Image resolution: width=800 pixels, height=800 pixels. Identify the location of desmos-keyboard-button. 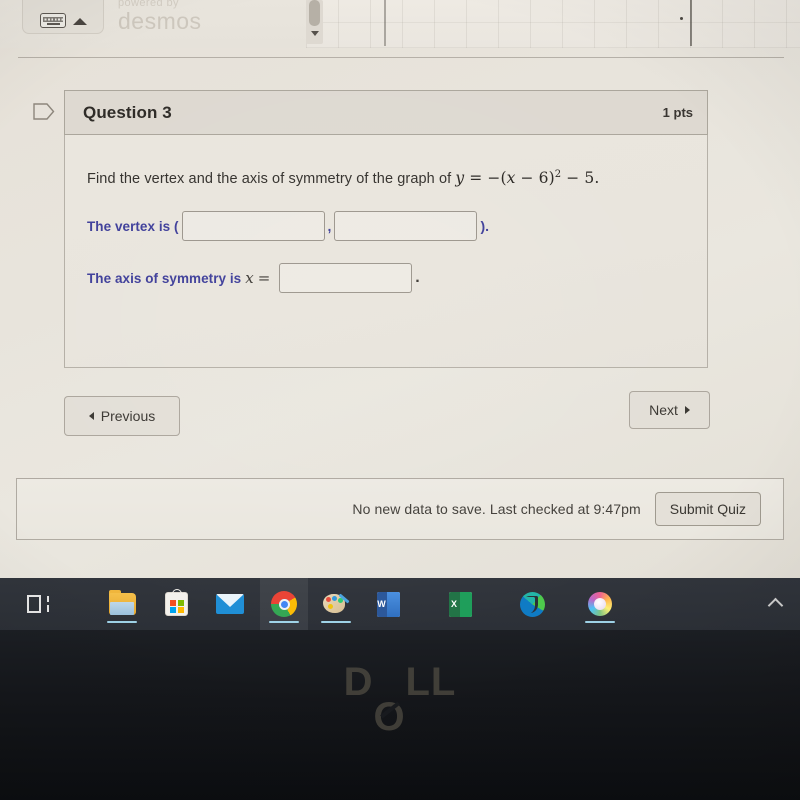
(63, 17).